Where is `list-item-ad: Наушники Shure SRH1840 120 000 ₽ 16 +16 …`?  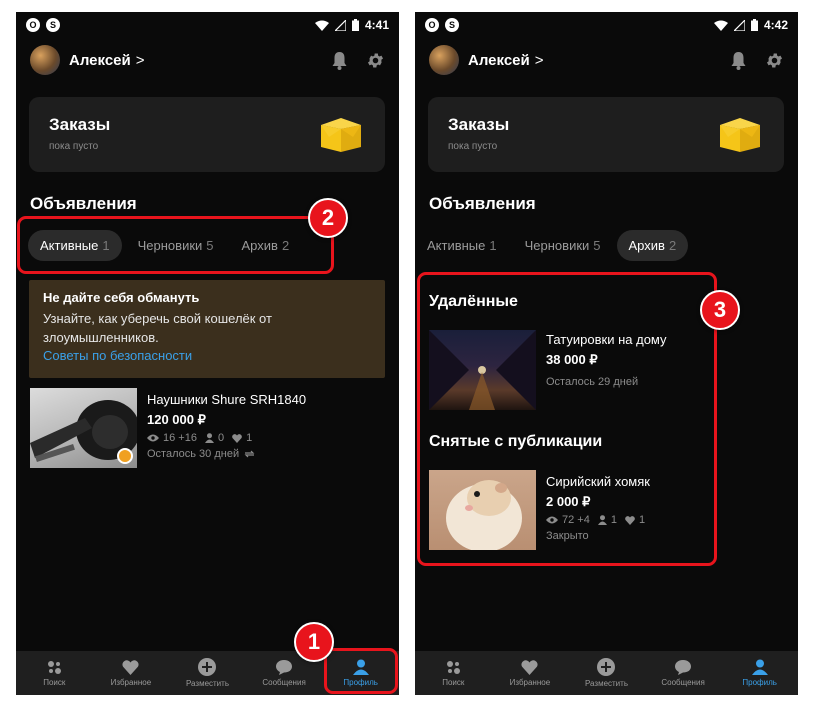 list-item-ad: Наушники Shure SRH1840 120 000 ₽ 16 +16 … is located at coordinates (168, 428).